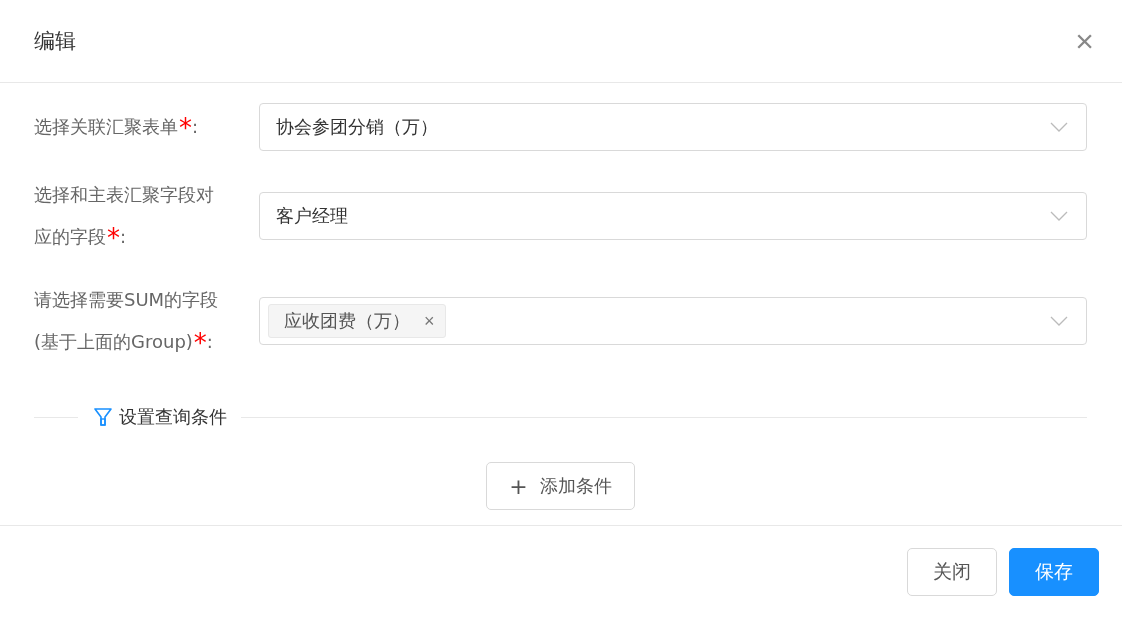  I want to click on filter-icon, so click(103, 417).